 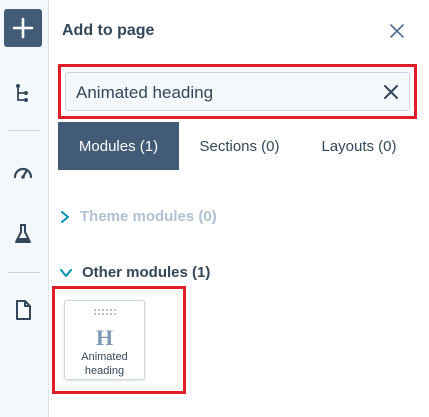 I want to click on page-settings-button, so click(x=23, y=310).